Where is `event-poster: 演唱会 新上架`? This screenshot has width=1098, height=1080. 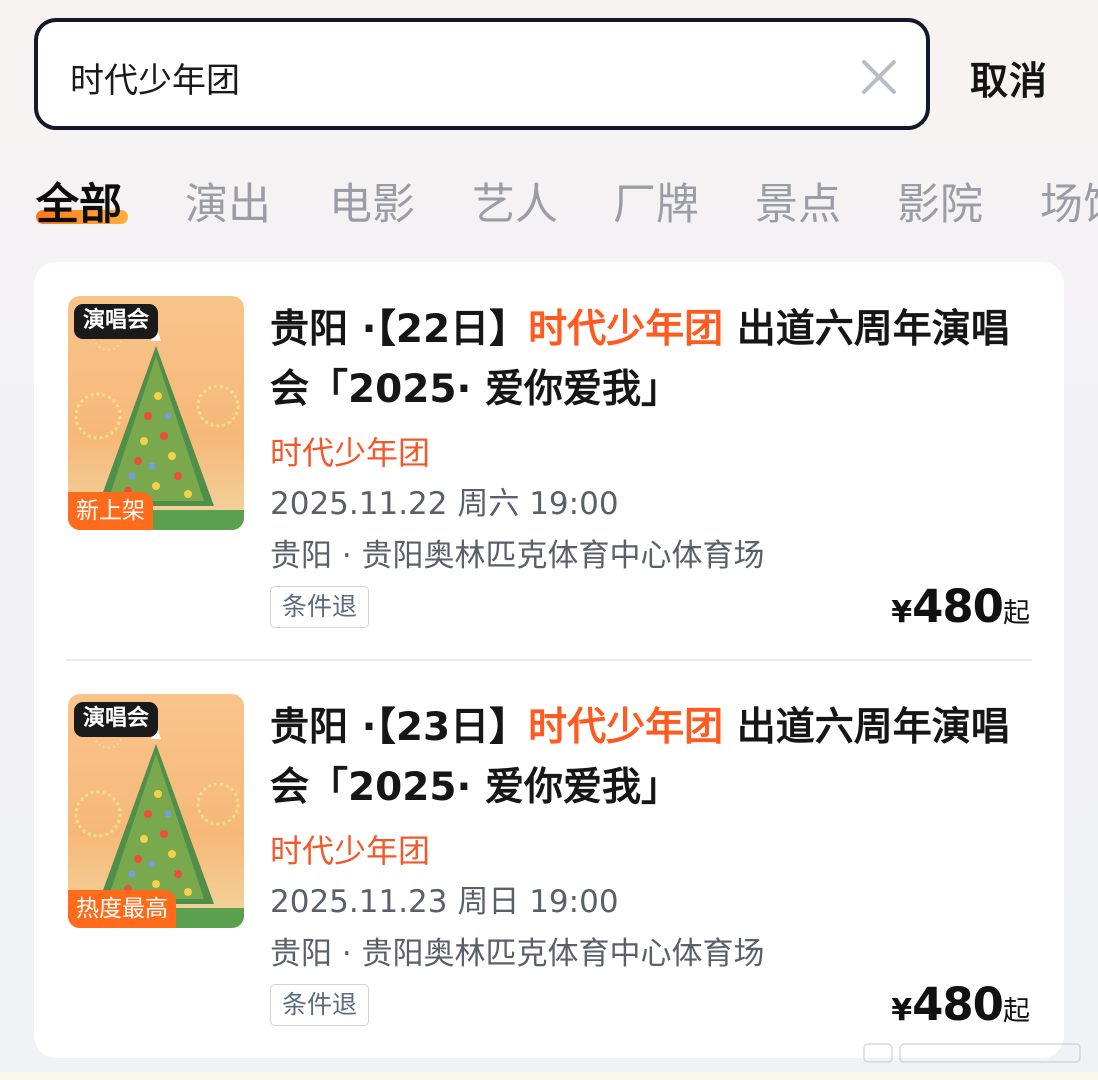 event-poster: 演唱会 新上架 is located at coordinates (156, 413).